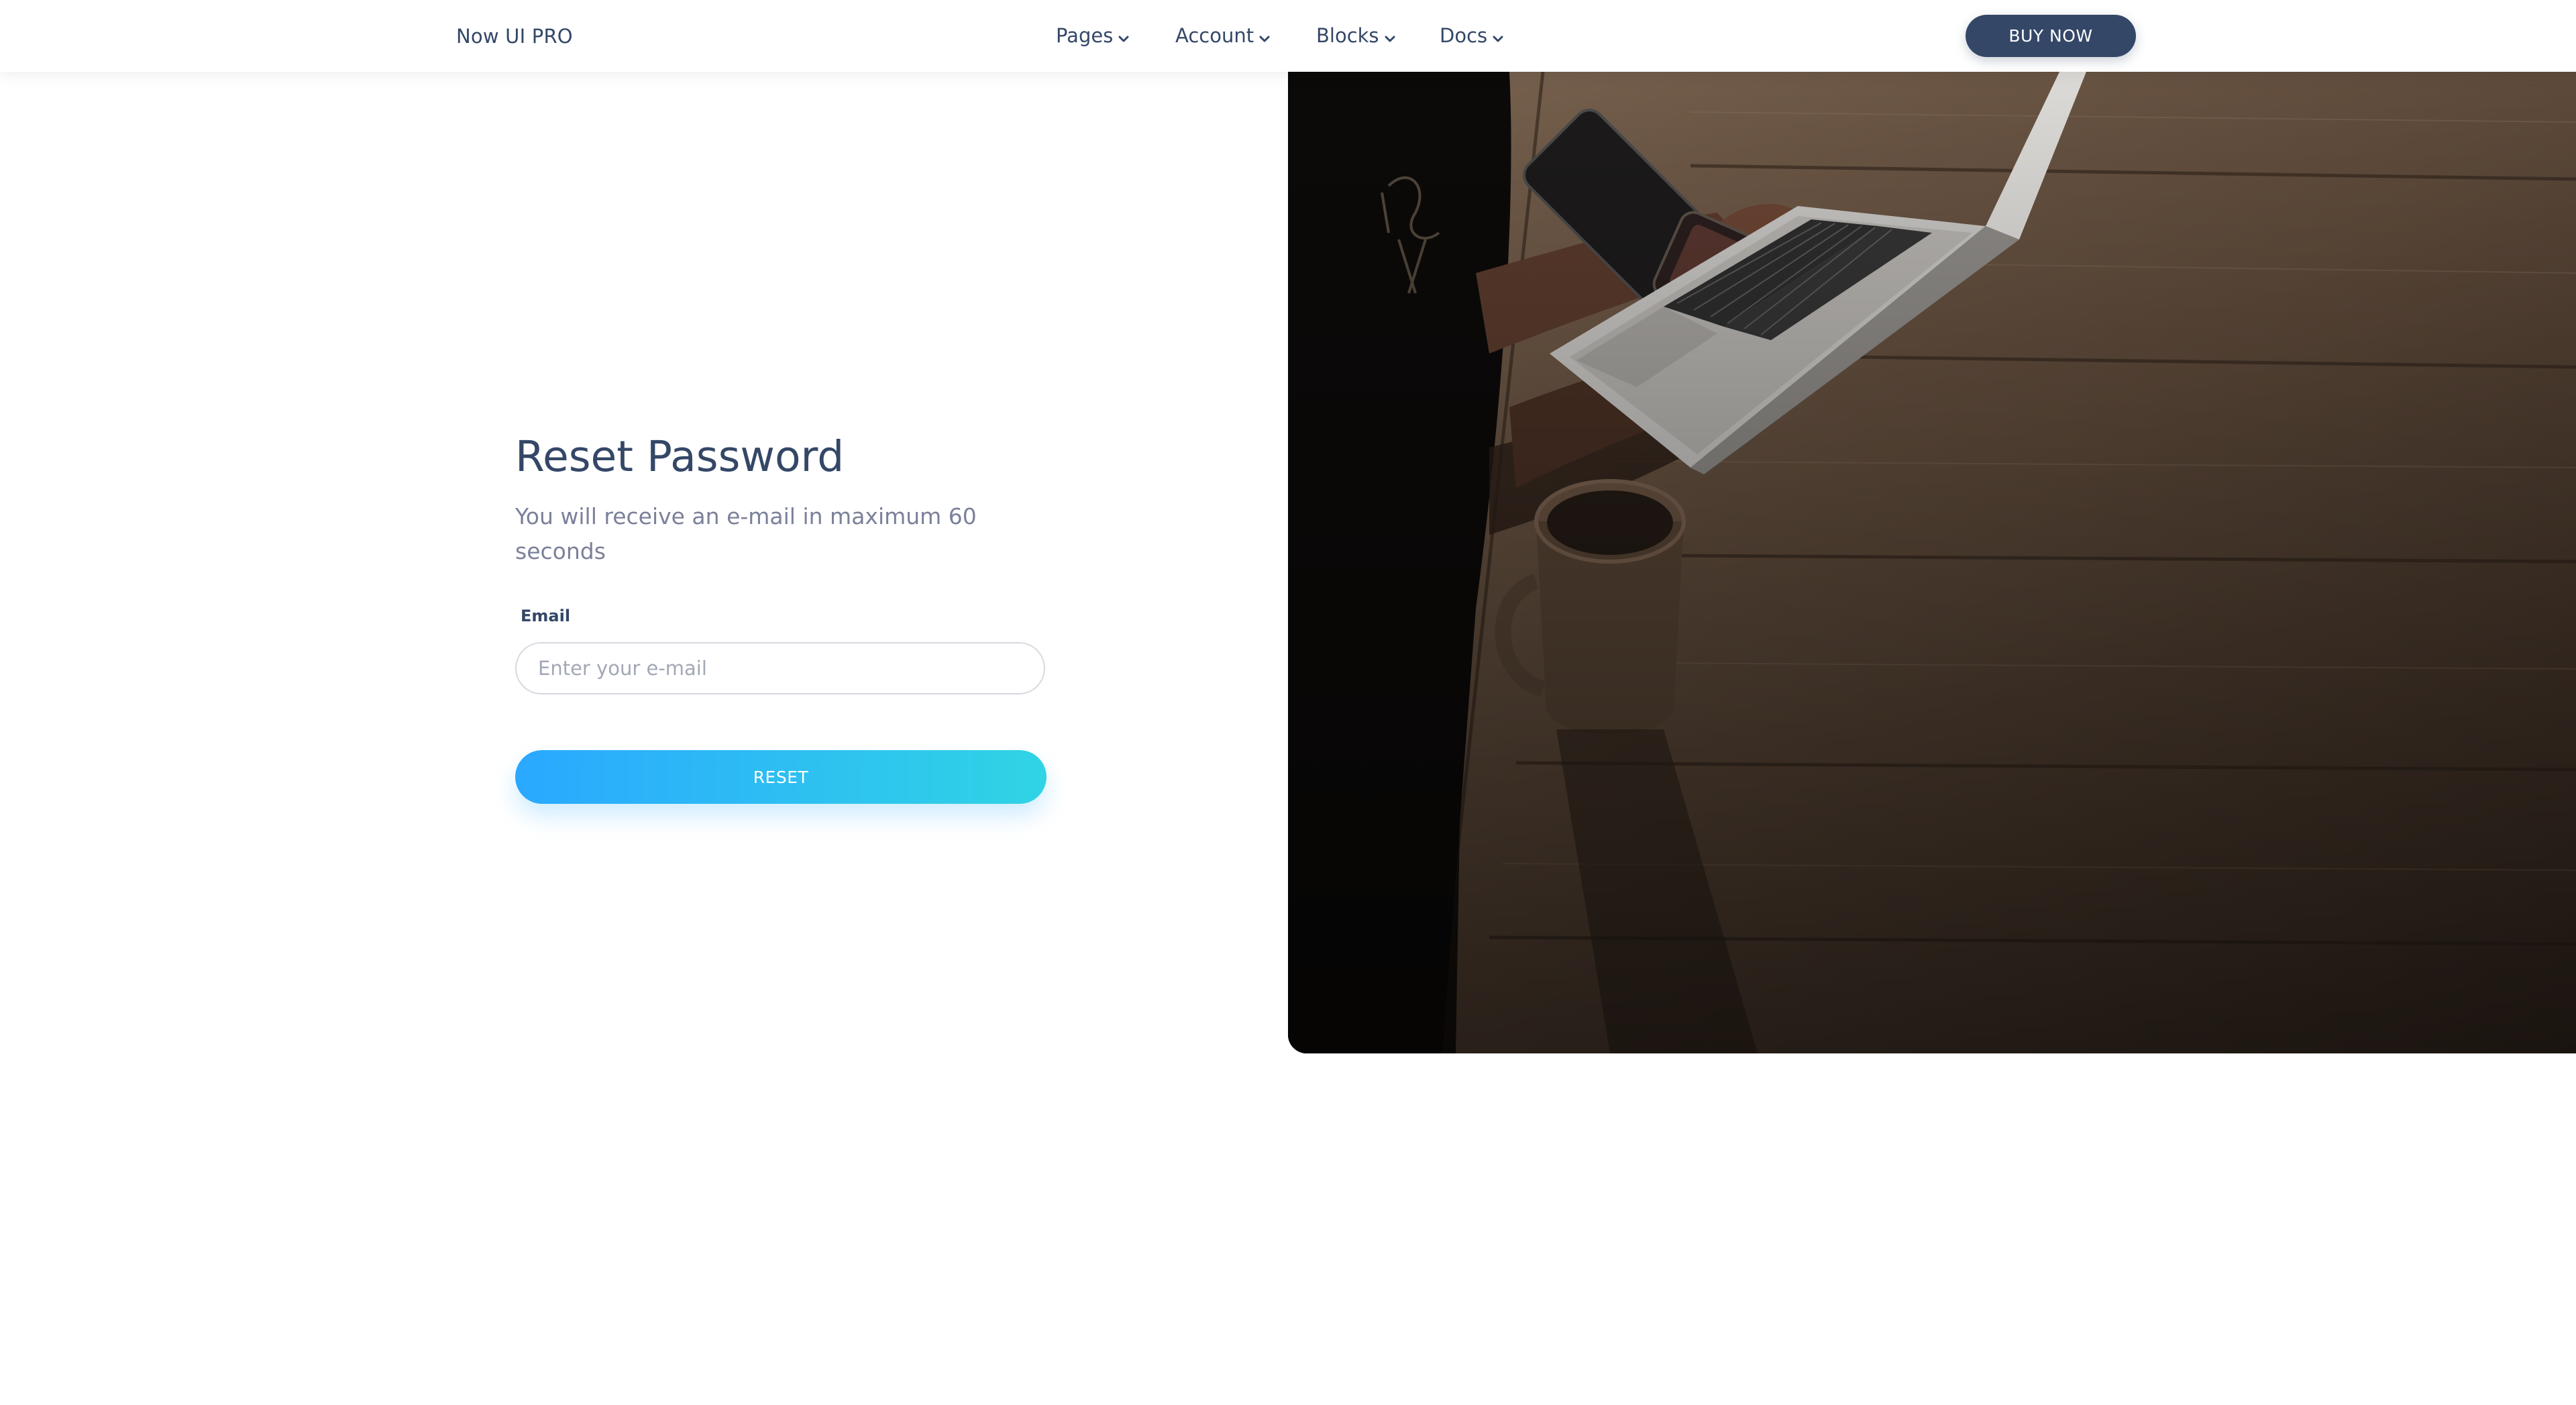  I want to click on nav-item-label: Docs, so click(1464, 35).